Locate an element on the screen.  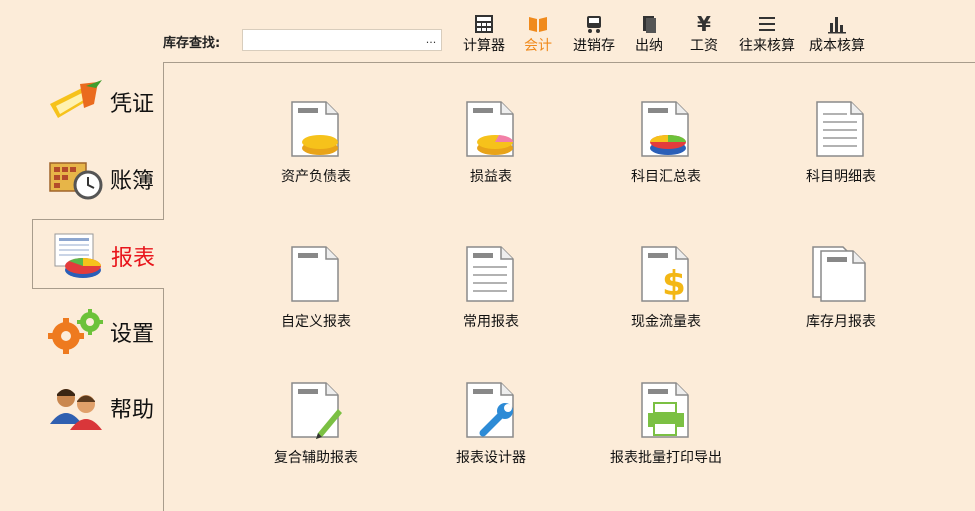
tool-accounting-label: 会计 is located at coordinates (538, 46).